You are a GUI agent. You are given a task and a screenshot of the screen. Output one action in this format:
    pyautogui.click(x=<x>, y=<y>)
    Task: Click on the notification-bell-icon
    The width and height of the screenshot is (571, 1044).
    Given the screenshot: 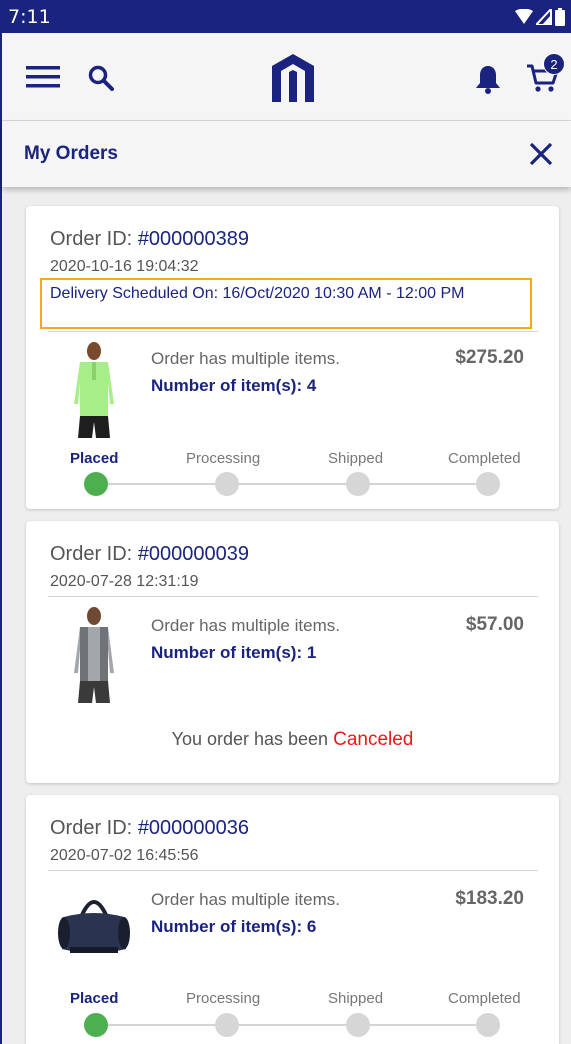 What is the action you would take?
    pyautogui.click(x=488, y=79)
    